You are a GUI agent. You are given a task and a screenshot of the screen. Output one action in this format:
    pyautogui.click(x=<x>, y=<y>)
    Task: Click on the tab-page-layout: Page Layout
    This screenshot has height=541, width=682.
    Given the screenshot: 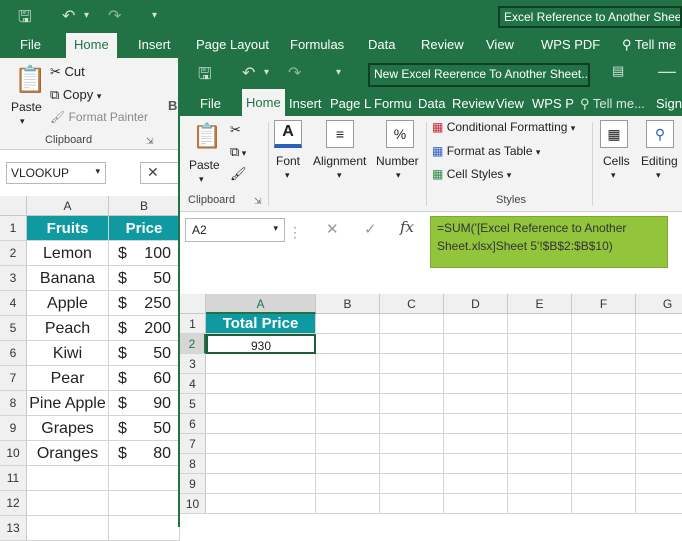 What is the action you would take?
    pyautogui.click(x=232, y=44)
    